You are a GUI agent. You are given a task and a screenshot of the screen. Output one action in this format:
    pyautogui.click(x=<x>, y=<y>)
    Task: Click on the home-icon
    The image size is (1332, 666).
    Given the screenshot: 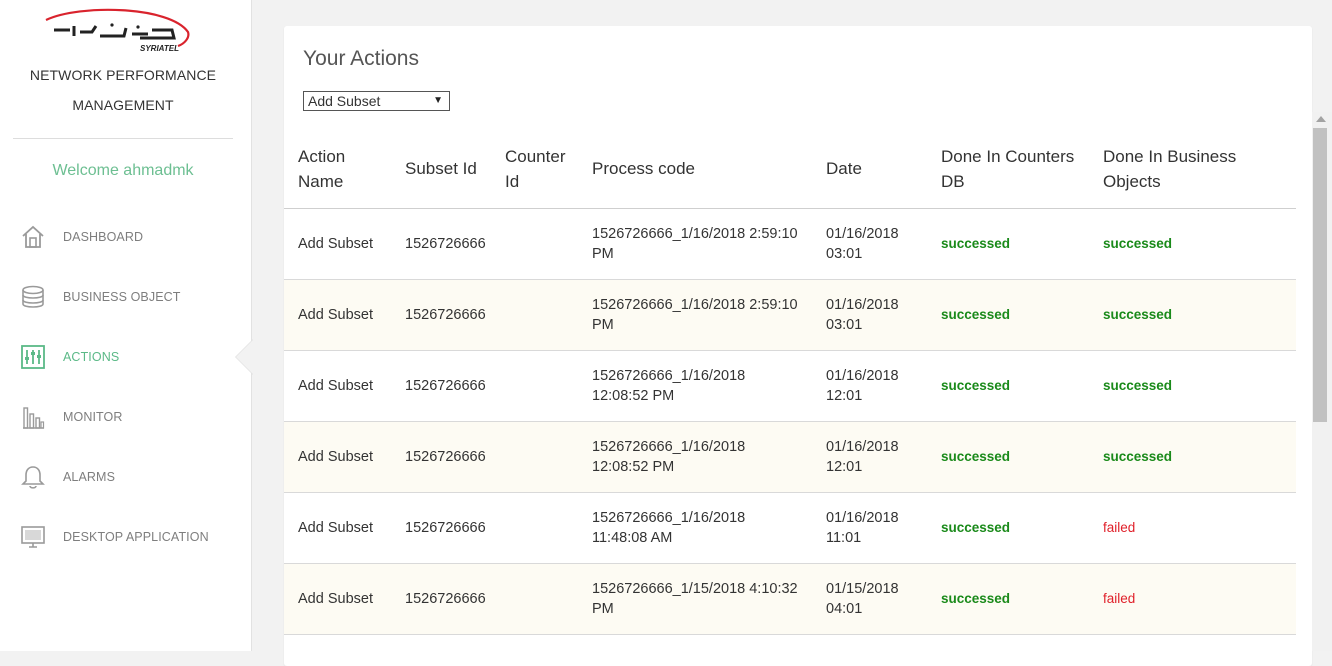 What is the action you would take?
    pyautogui.click(x=33, y=237)
    